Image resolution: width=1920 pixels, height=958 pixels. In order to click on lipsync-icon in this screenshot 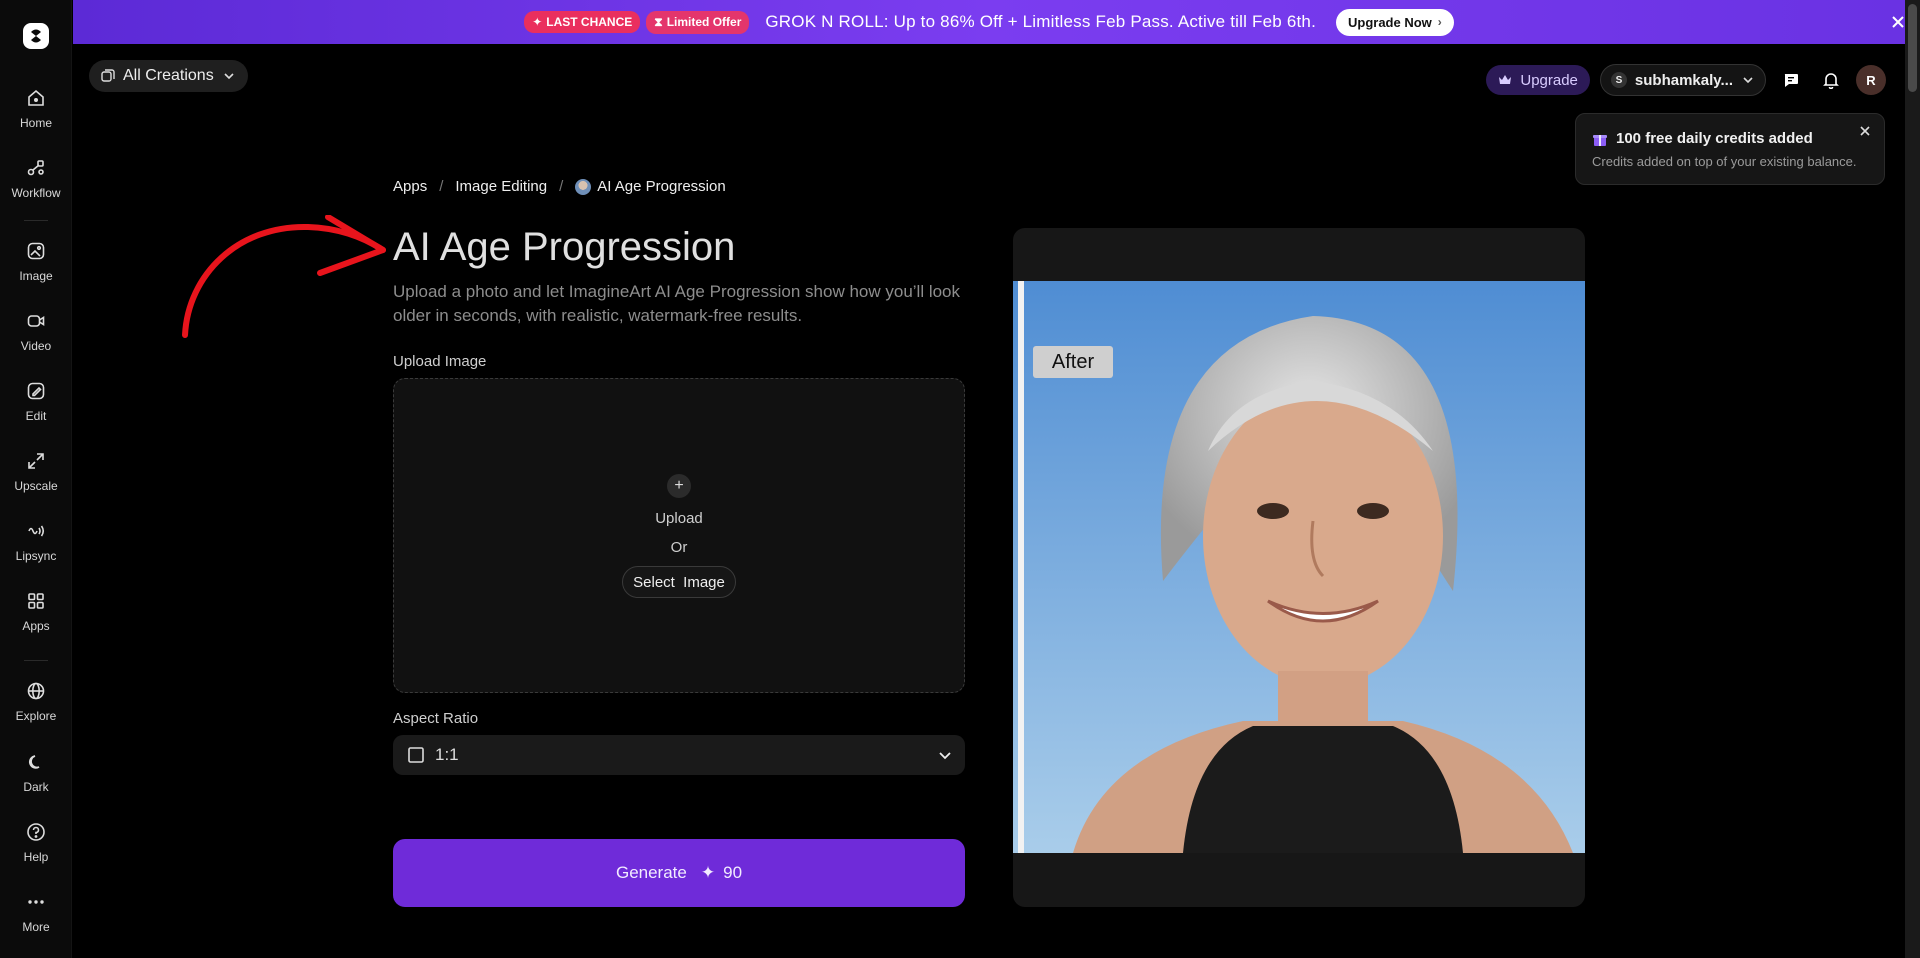, I will do `click(36, 531)`.